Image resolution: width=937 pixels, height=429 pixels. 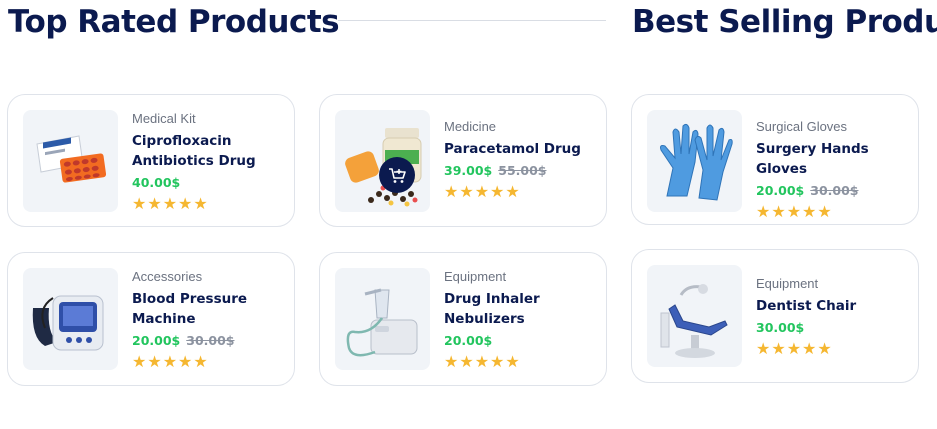 I want to click on product-category: Surgical Gloves, so click(x=802, y=126).